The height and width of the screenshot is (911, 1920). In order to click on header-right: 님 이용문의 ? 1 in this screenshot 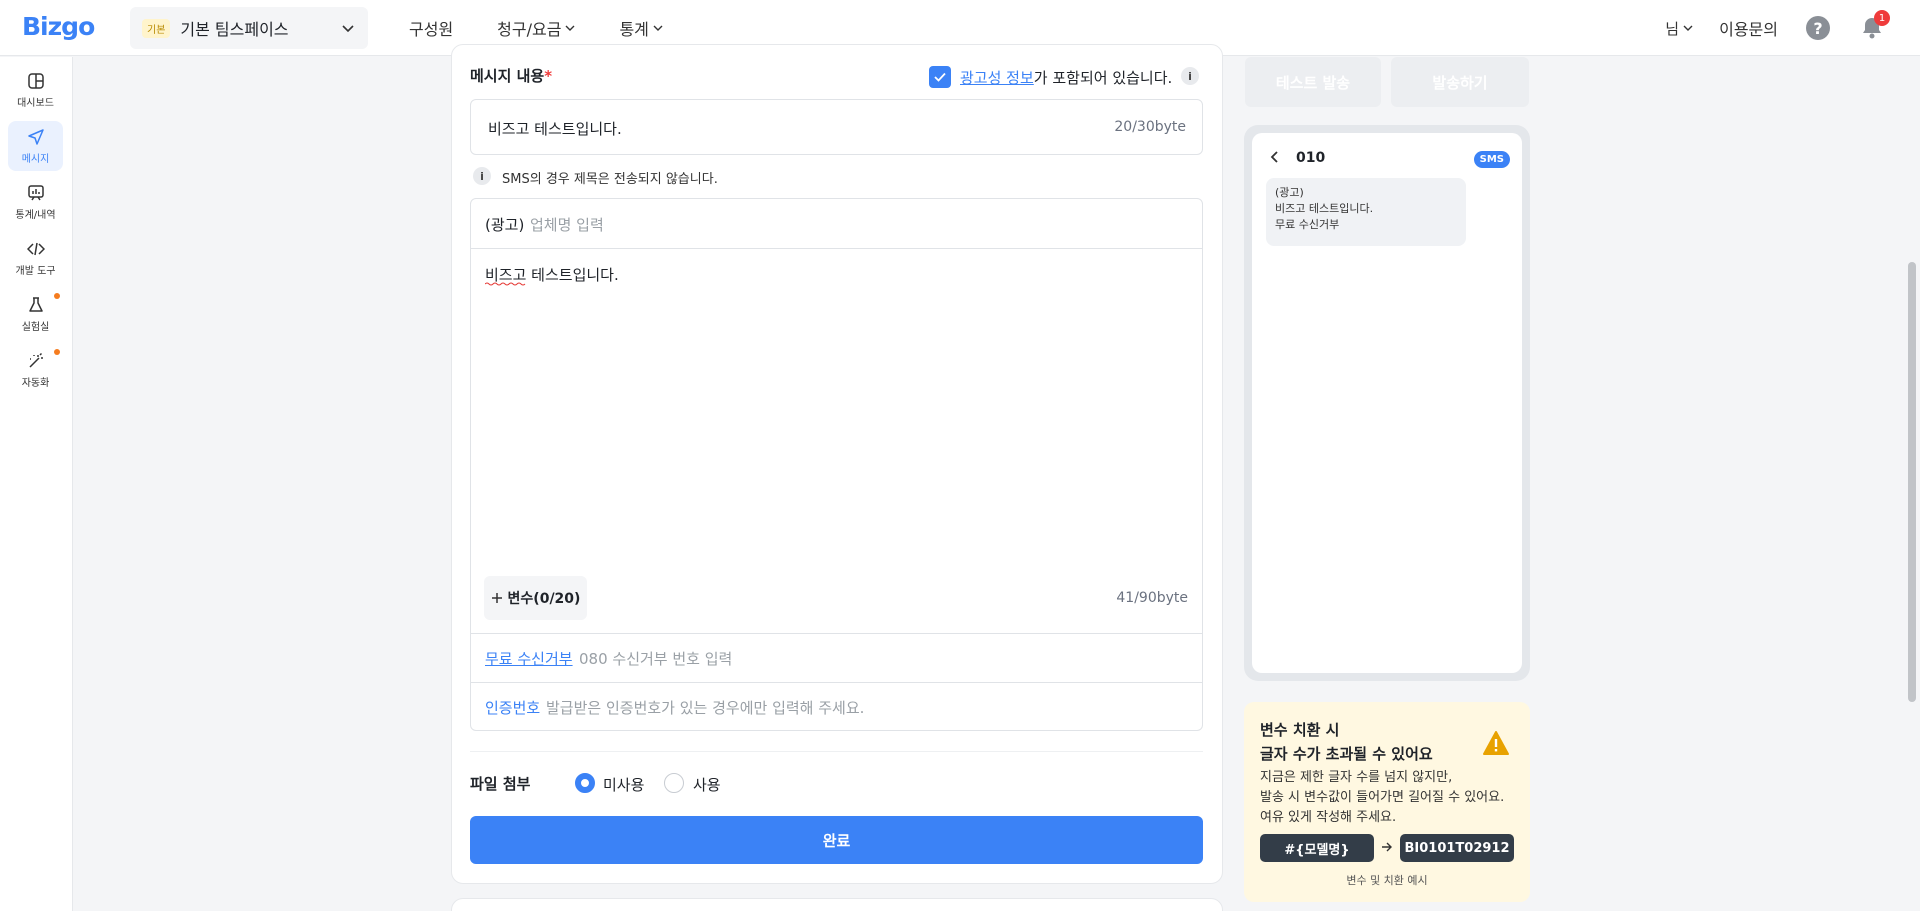, I will do `click(1792, 28)`.